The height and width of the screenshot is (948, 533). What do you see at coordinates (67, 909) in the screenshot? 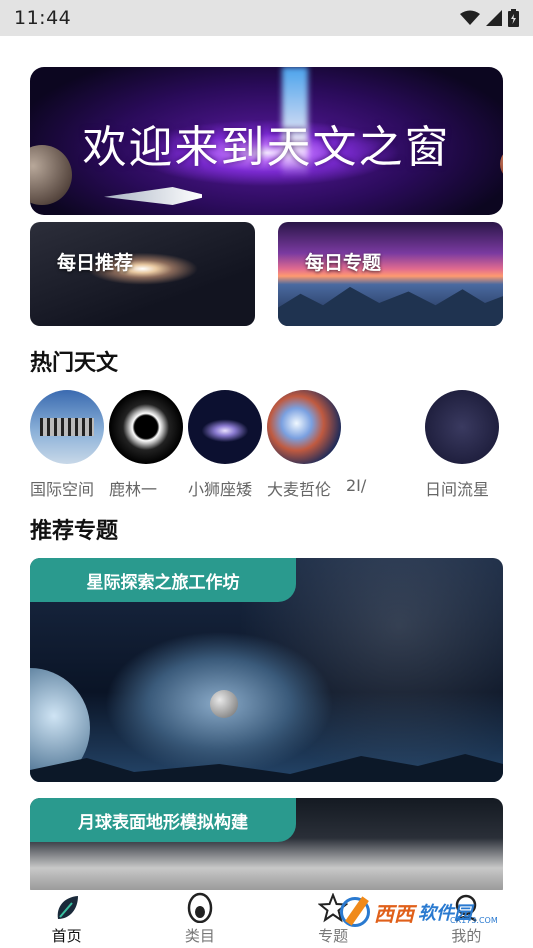
I see `leaf-icon` at bounding box center [67, 909].